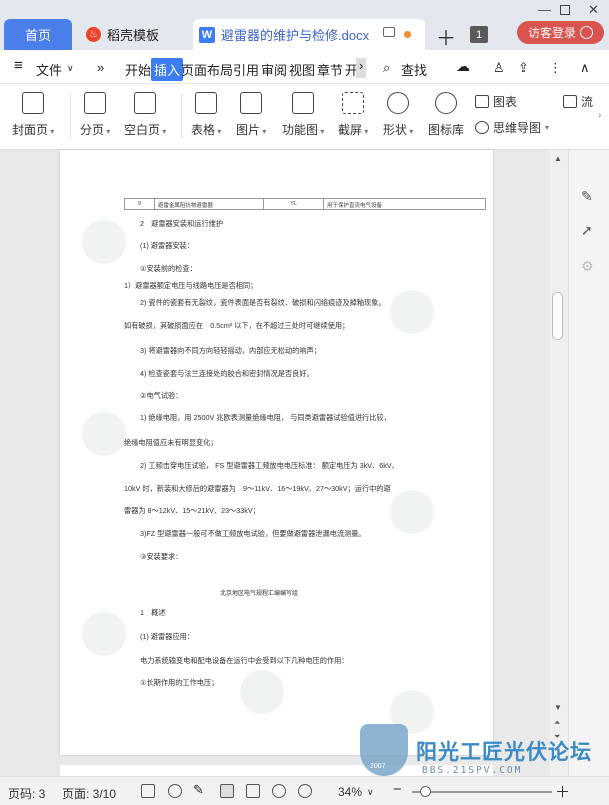 Image resolution: width=609 pixels, height=805 pixels. Describe the element at coordinates (585, 68) in the screenshot. I see `collapse-ribbon-icon: ∧` at that location.